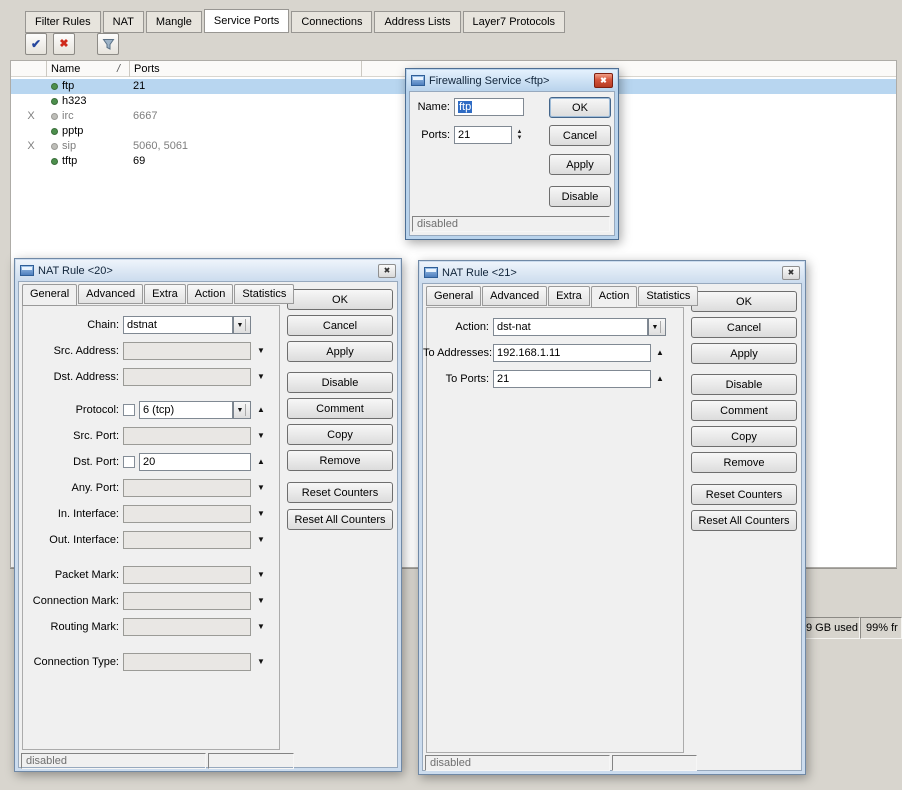 The height and width of the screenshot is (790, 902). Describe the element at coordinates (187, 662) in the screenshot. I see `connection-type-input` at that location.